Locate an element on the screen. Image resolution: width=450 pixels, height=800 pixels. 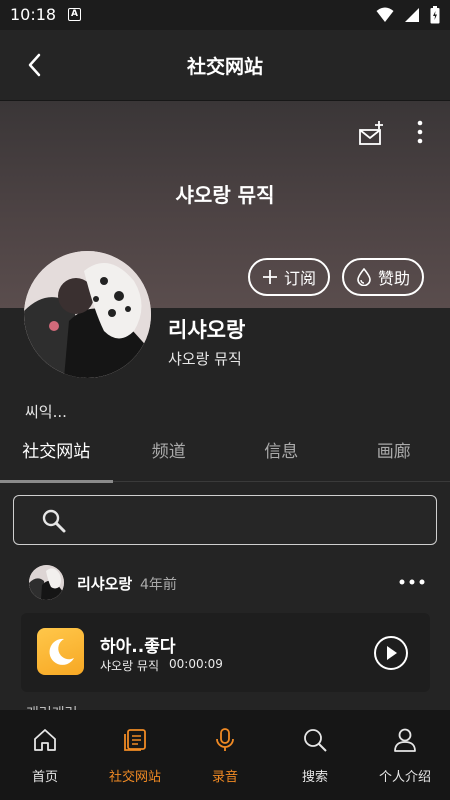
nav-social: 社交网站 is located at coordinates (135, 755).